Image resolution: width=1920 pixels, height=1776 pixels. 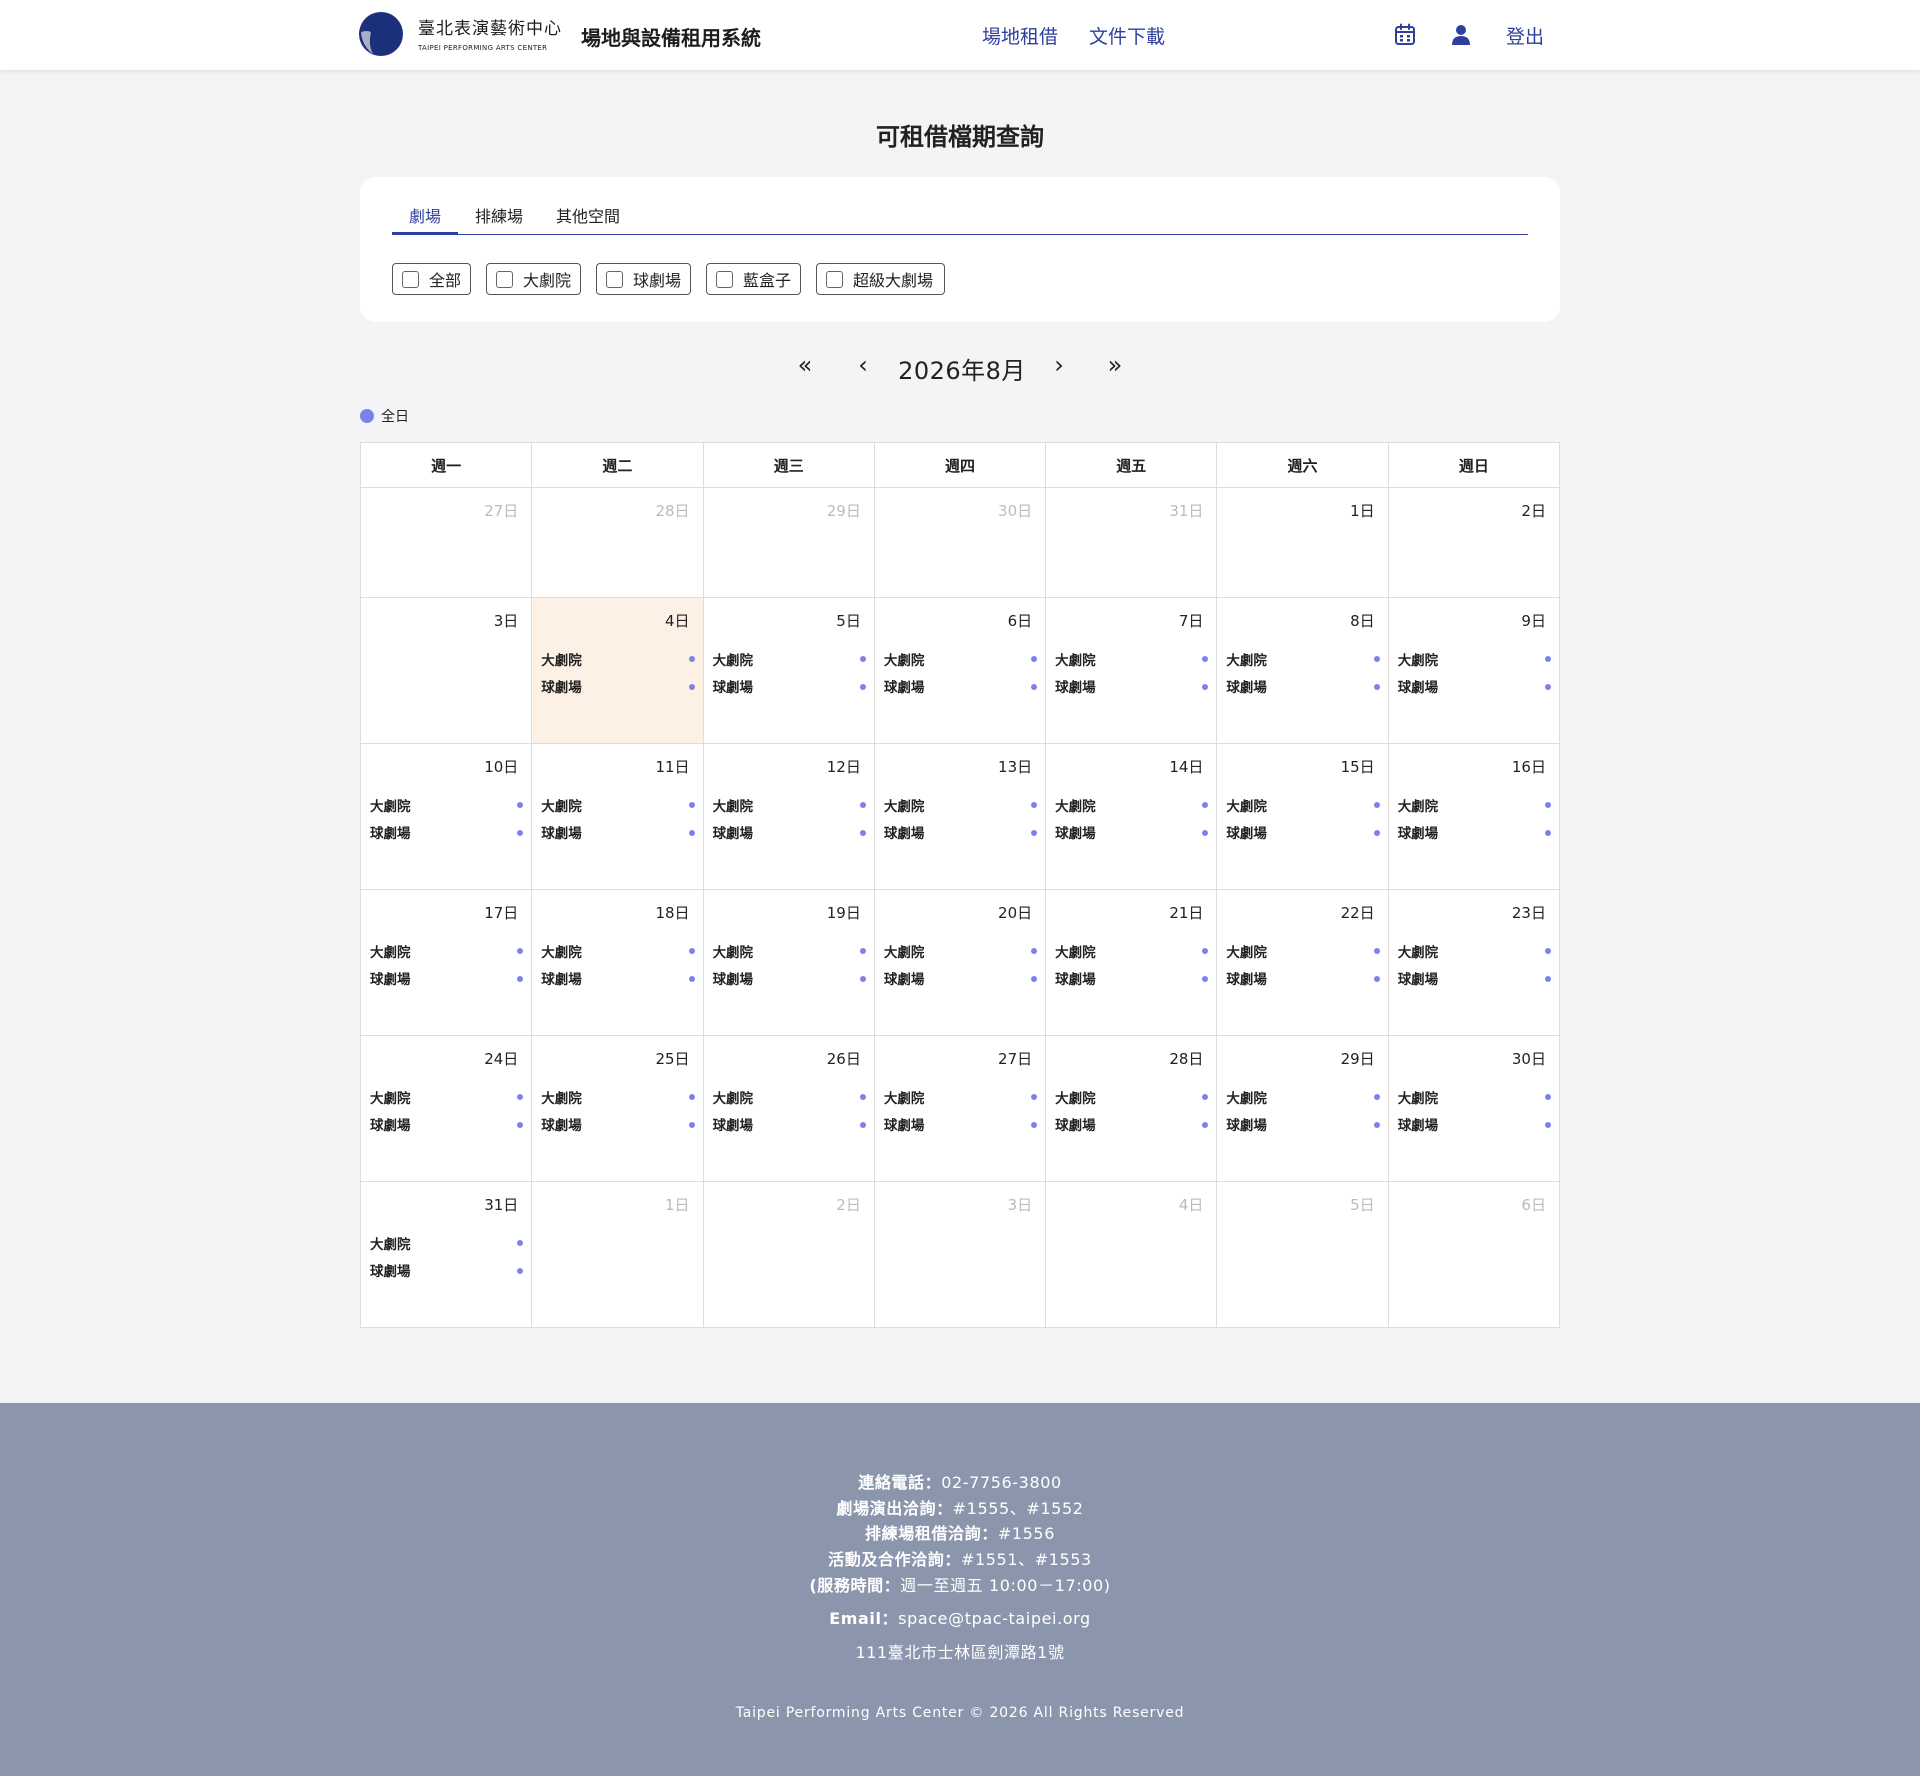 What do you see at coordinates (588, 219) in the screenshot?
I see `tab-other-spaces: 其他空間` at bounding box center [588, 219].